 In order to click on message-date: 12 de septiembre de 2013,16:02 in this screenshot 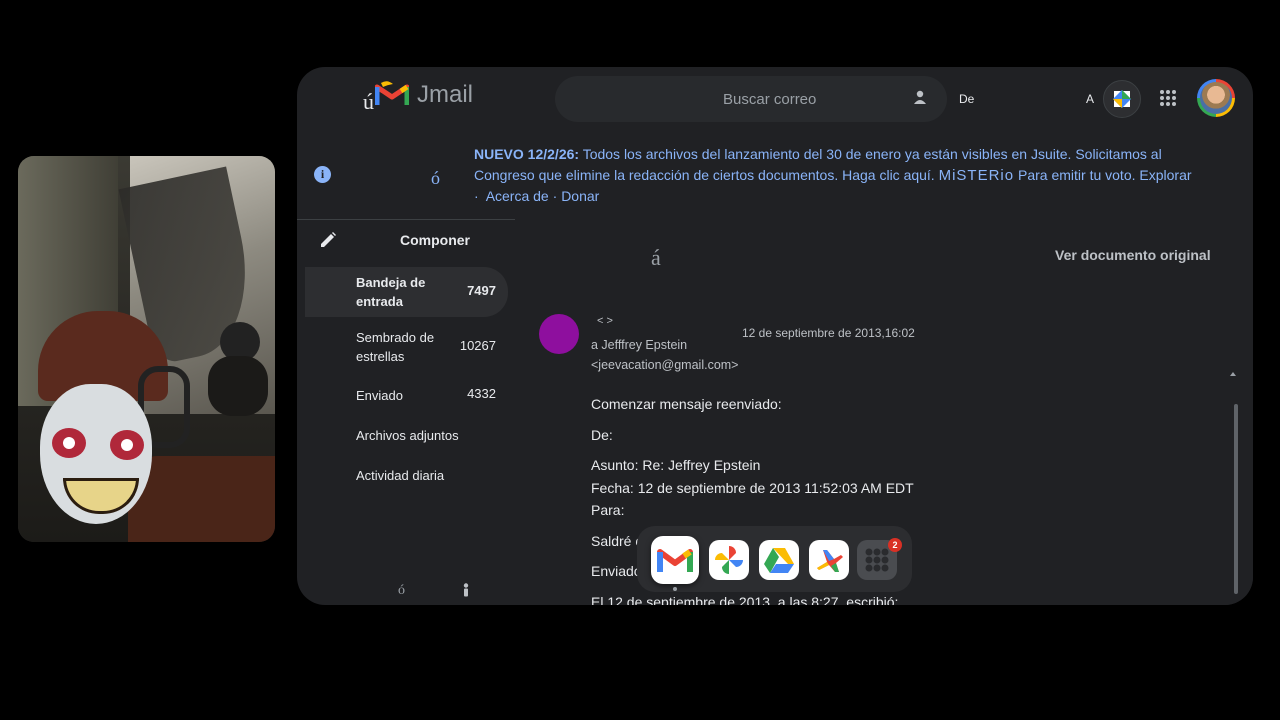, I will do `click(828, 333)`.